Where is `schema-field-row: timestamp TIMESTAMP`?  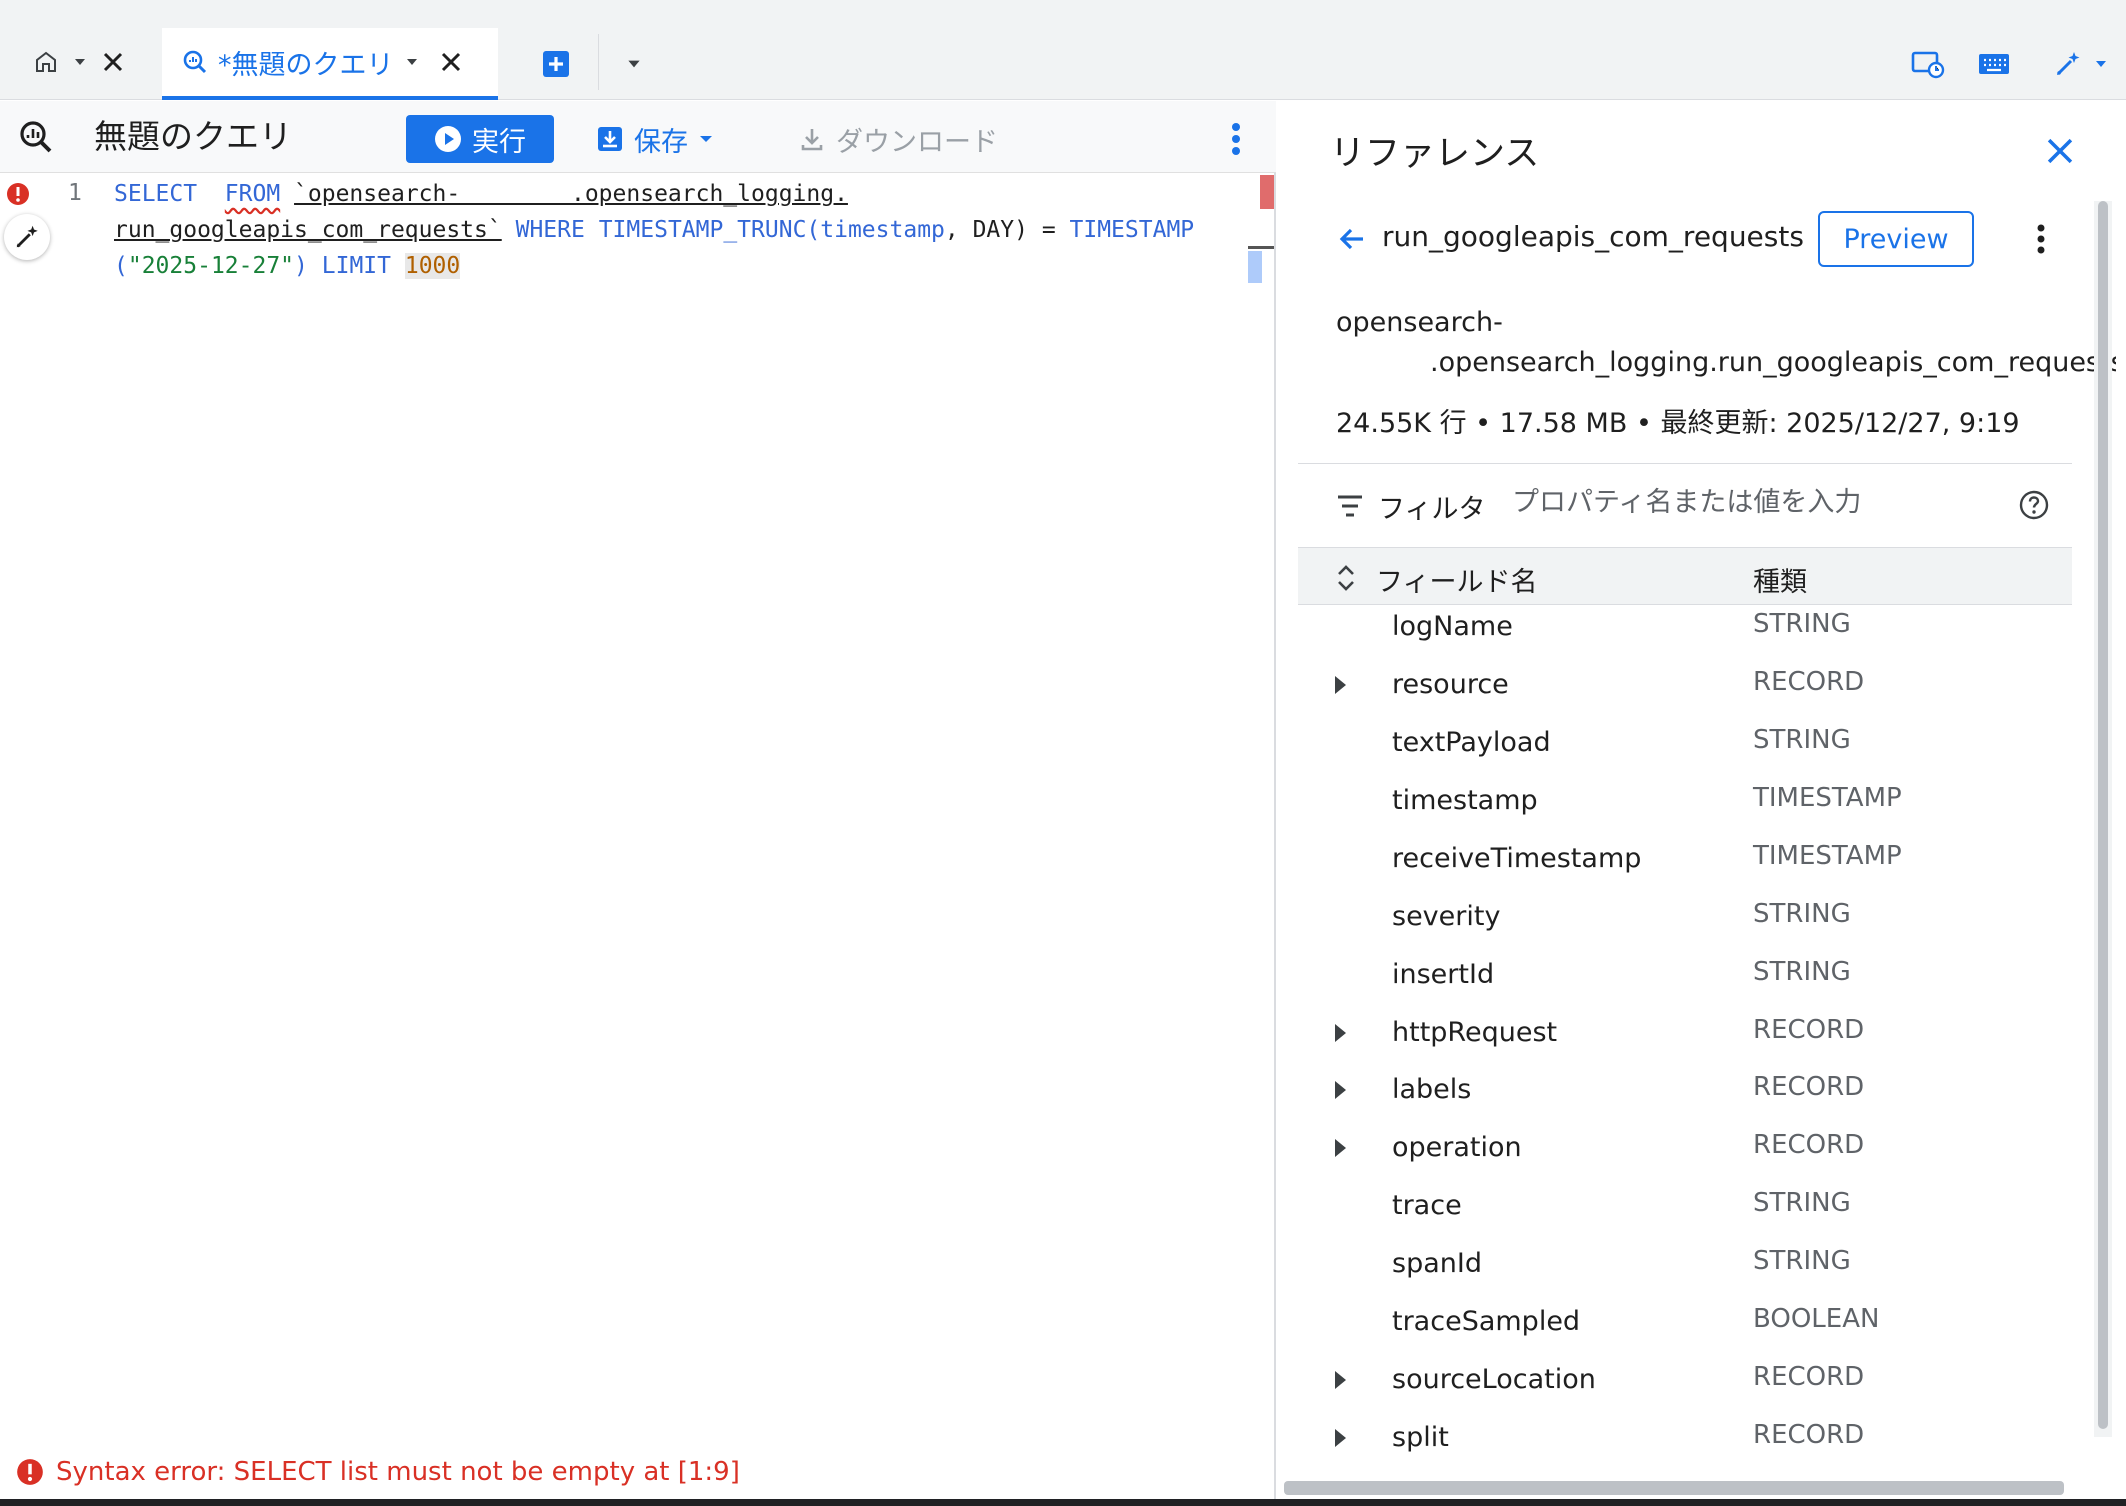
schema-field-row: timestamp TIMESTAMP is located at coordinates (1685, 802).